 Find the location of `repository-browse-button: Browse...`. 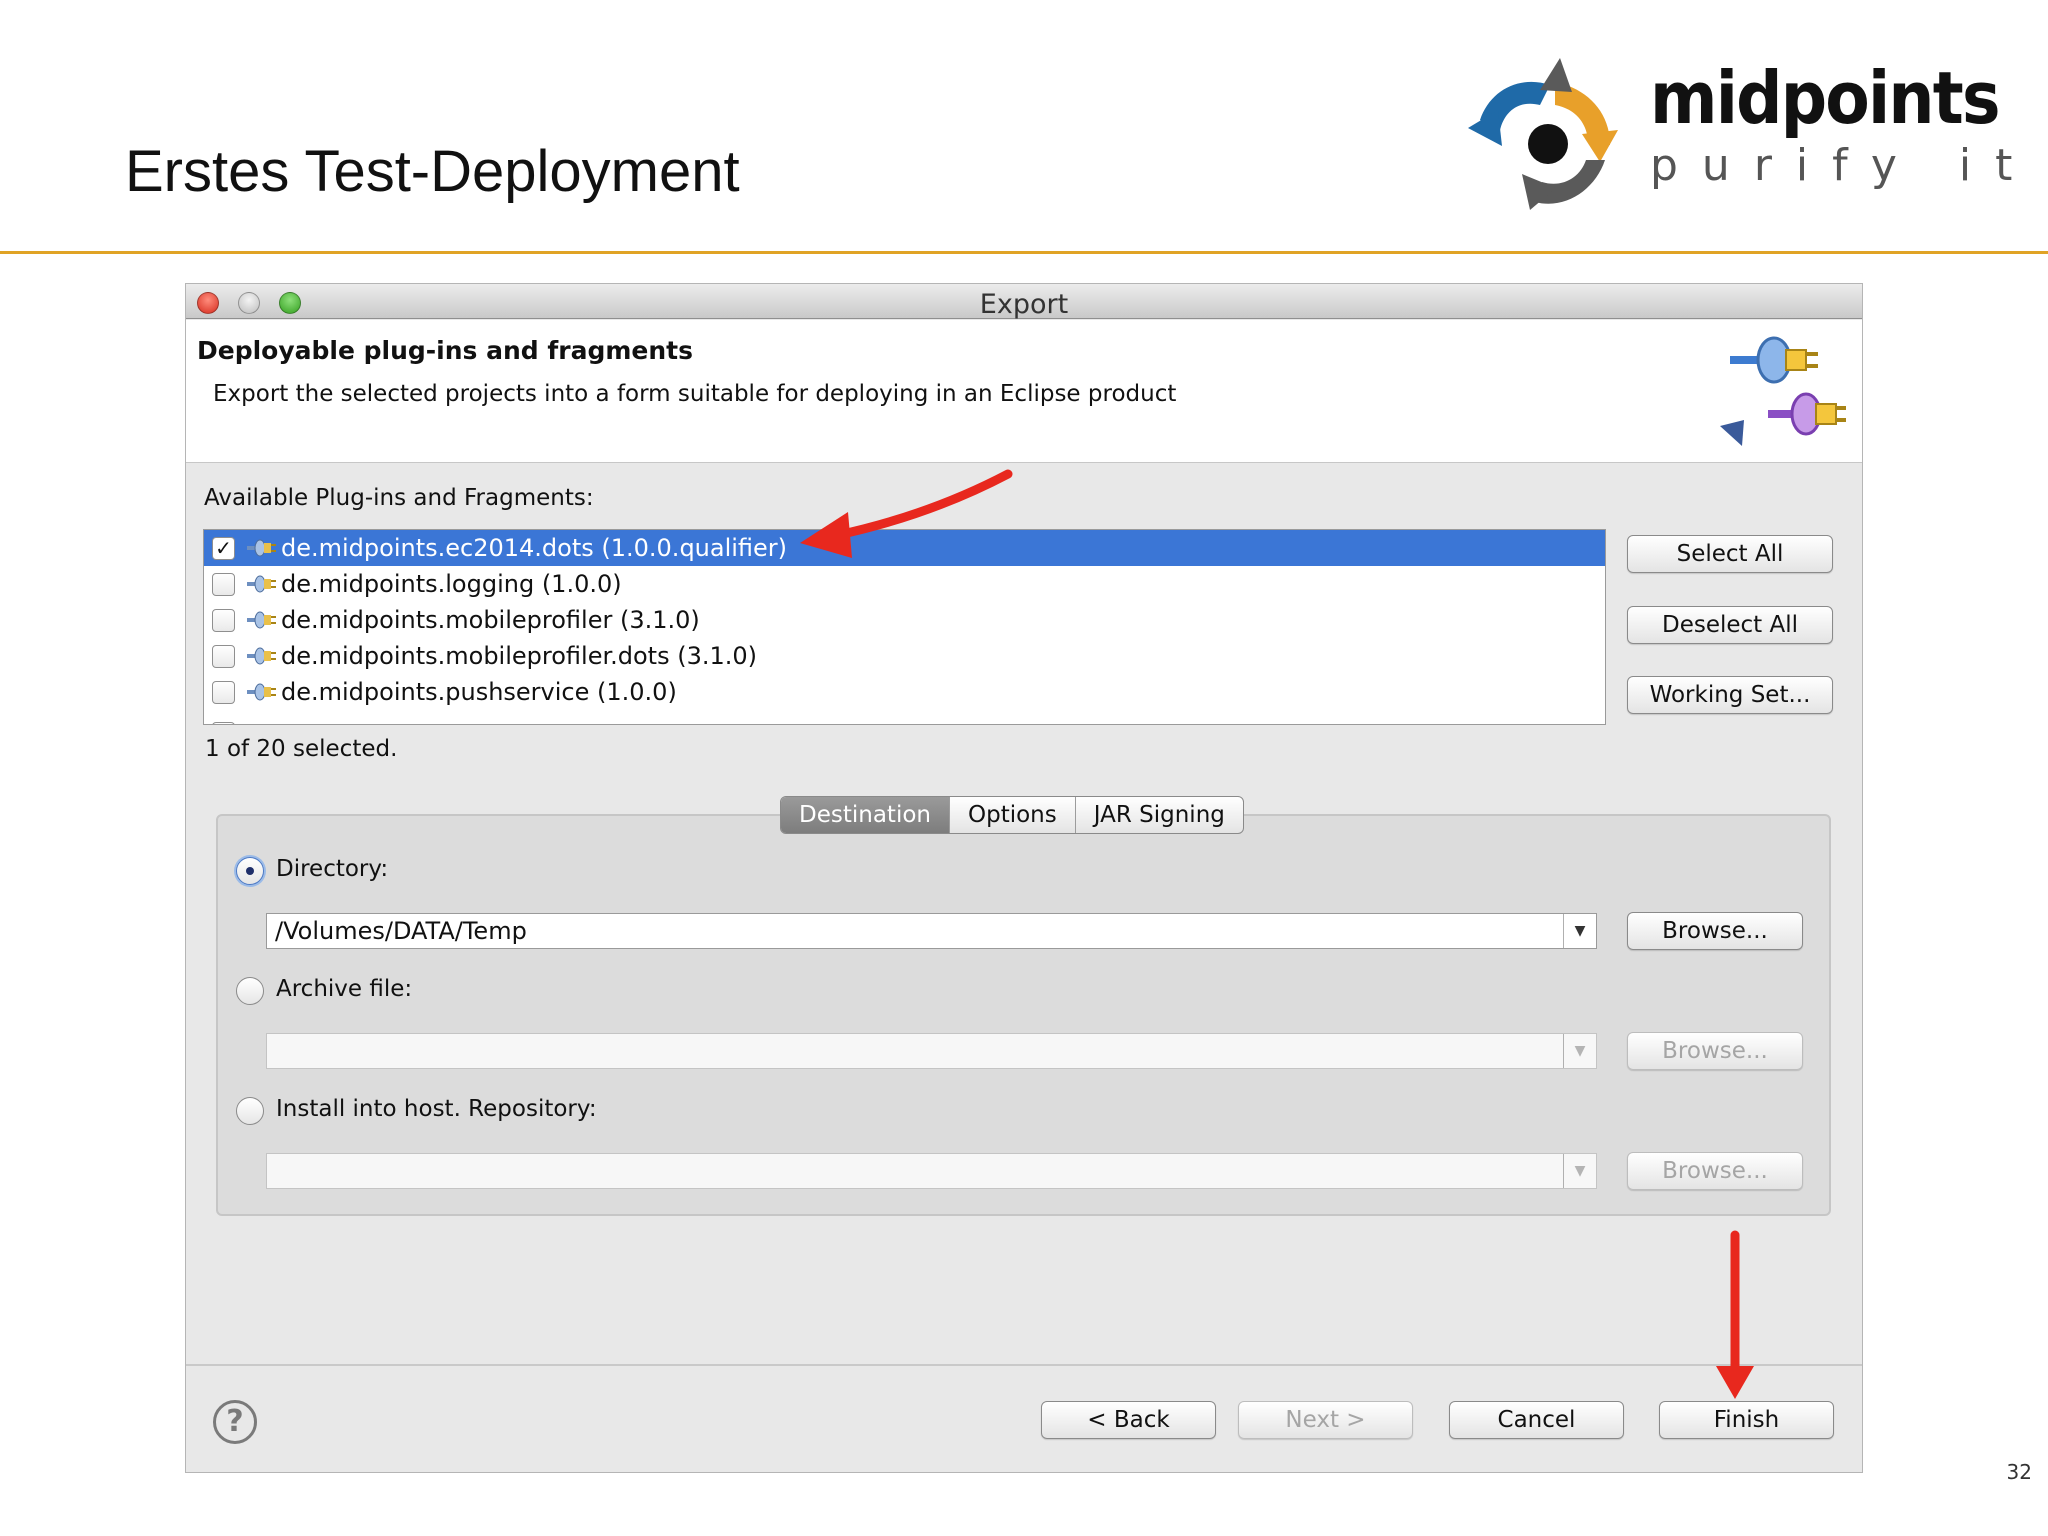

repository-browse-button: Browse... is located at coordinates (1715, 1171).